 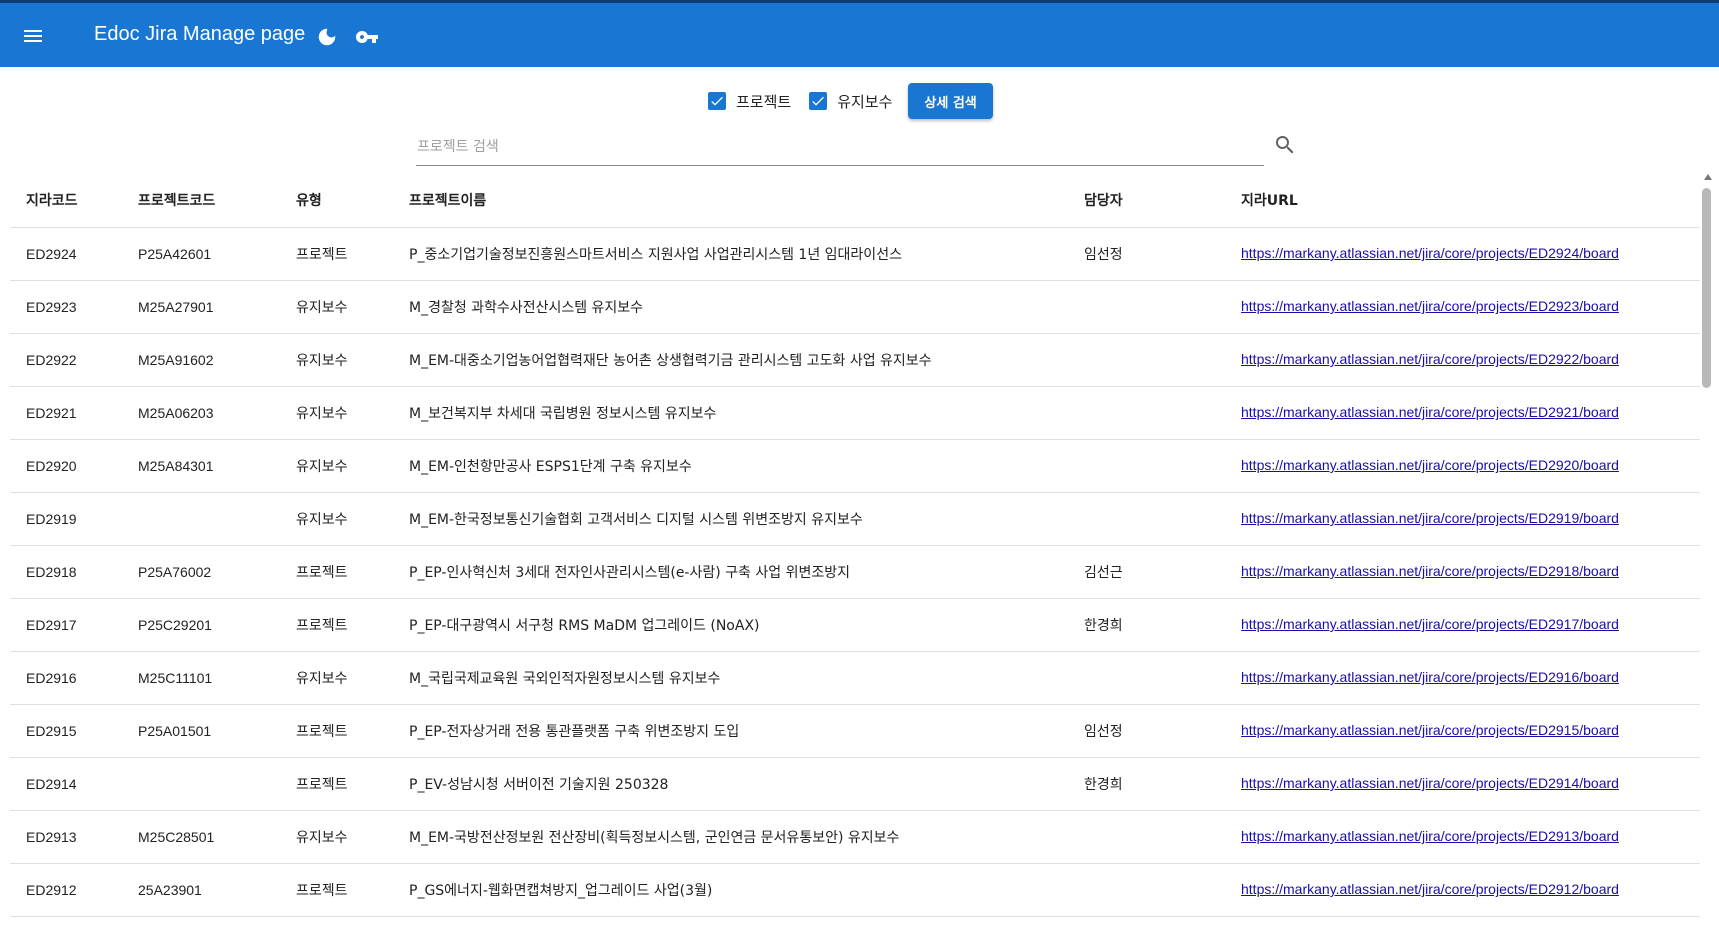 I want to click on cell-jira-code: ED2918, so click(x=66, y=572).